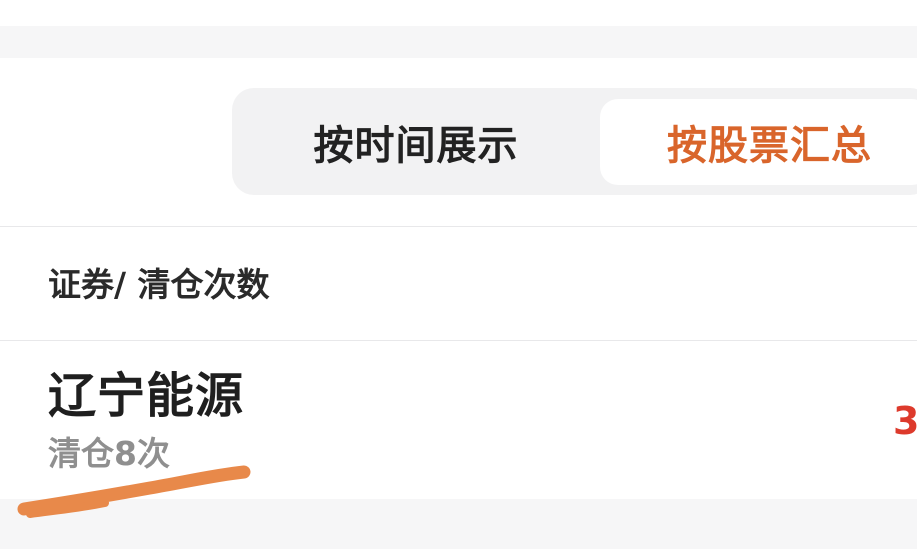  What do you see at coordinates (458, 13) in the screenshot?
I see `top-bar` at bounding box center [458, 13].